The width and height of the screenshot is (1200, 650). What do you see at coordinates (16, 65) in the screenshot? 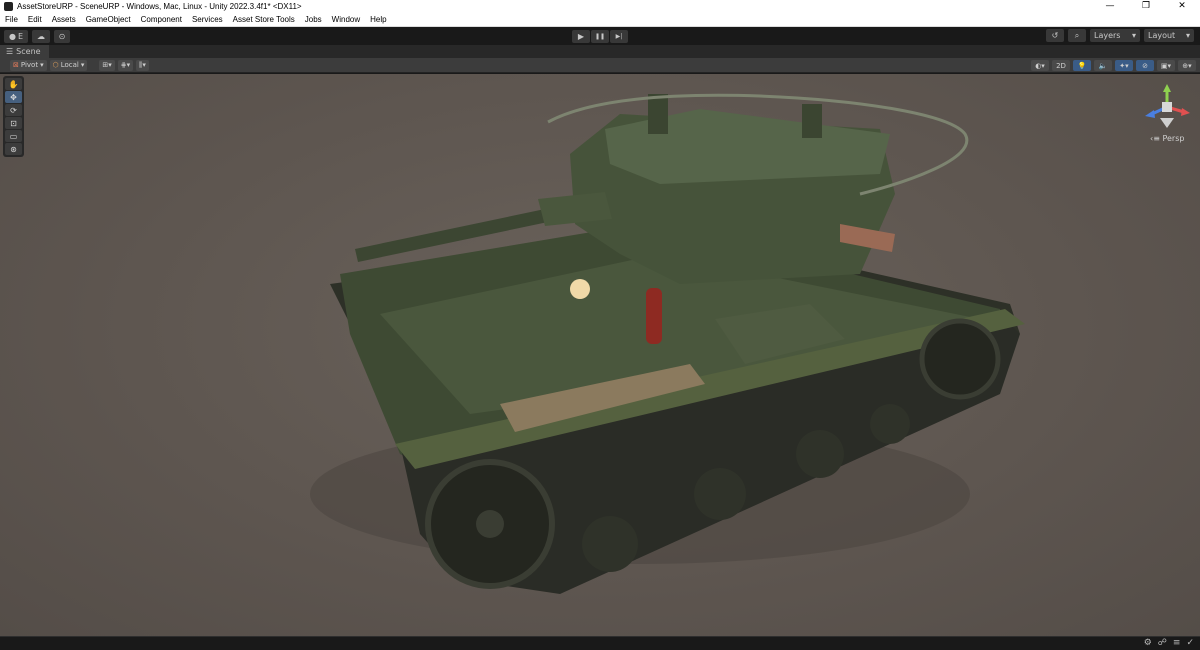
I see `pivot-icon: ⊠` at bounding box center [16, 65].